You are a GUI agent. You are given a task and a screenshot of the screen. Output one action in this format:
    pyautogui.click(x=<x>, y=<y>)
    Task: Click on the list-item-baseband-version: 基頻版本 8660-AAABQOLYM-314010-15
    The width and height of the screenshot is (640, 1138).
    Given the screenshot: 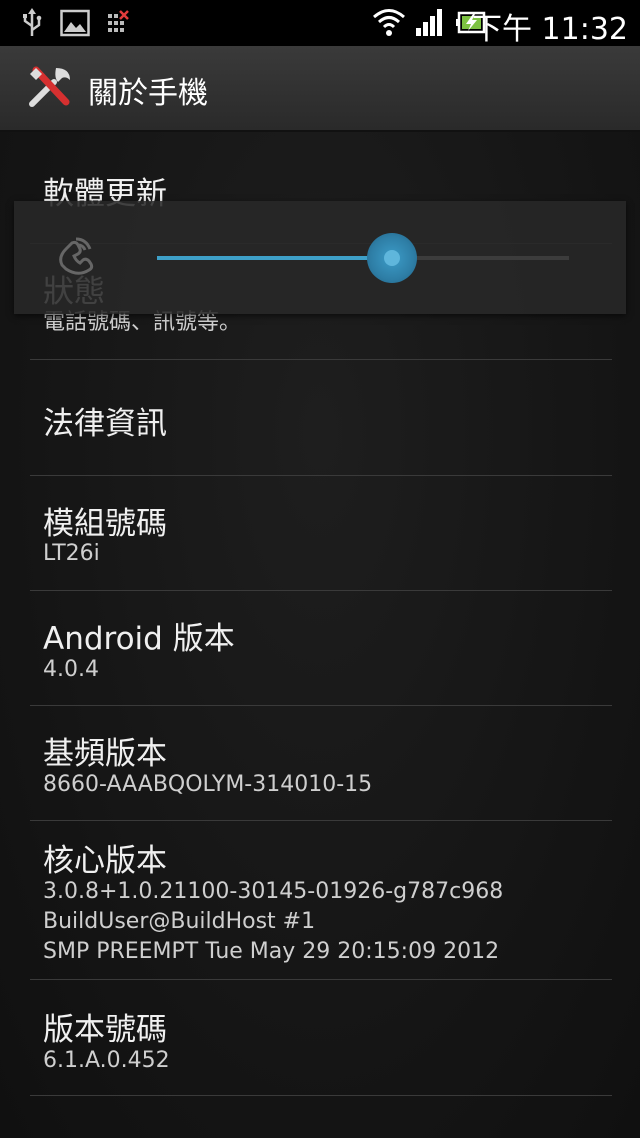 What is the action you would take?
    pyautogui.click(x=320, y=763)
    